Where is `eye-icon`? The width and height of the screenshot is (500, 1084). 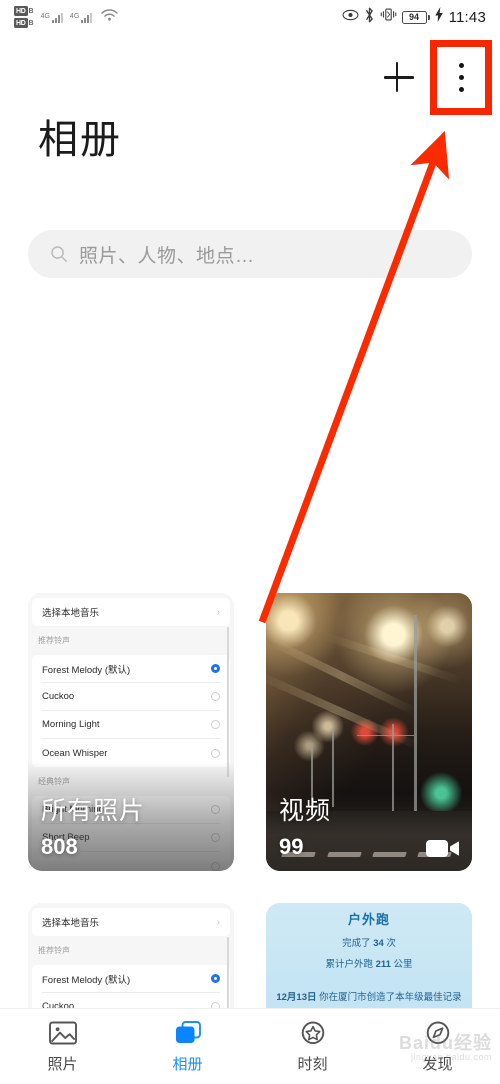 eye-icon is located at coordinates (350, 17).